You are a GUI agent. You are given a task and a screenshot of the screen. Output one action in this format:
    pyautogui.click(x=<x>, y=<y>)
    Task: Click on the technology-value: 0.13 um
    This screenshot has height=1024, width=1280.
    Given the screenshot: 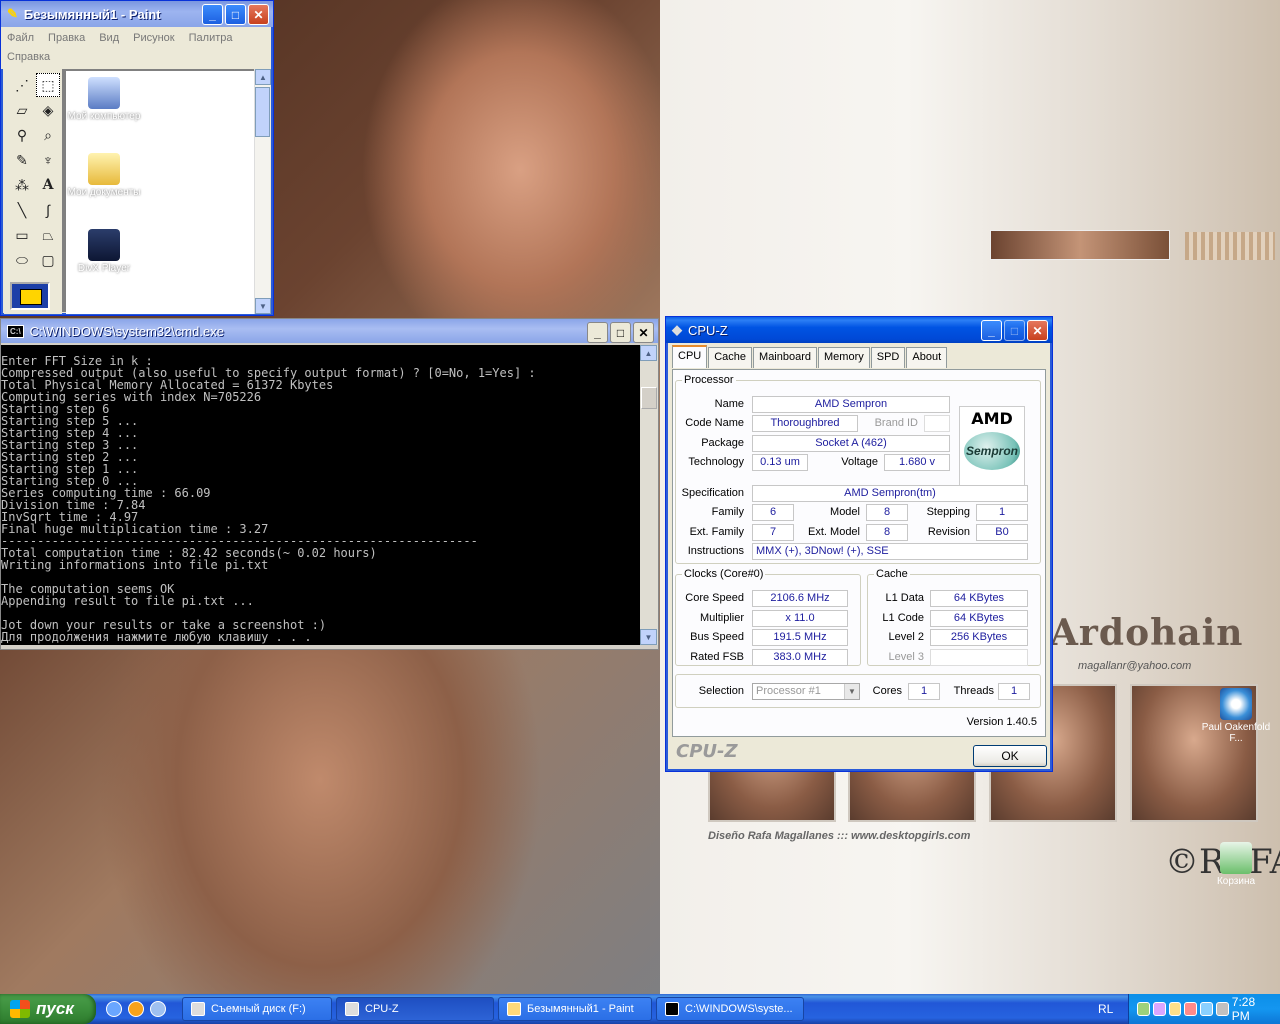 What is the action you would take?
    pyautogui.click(x=780, y=462)
    